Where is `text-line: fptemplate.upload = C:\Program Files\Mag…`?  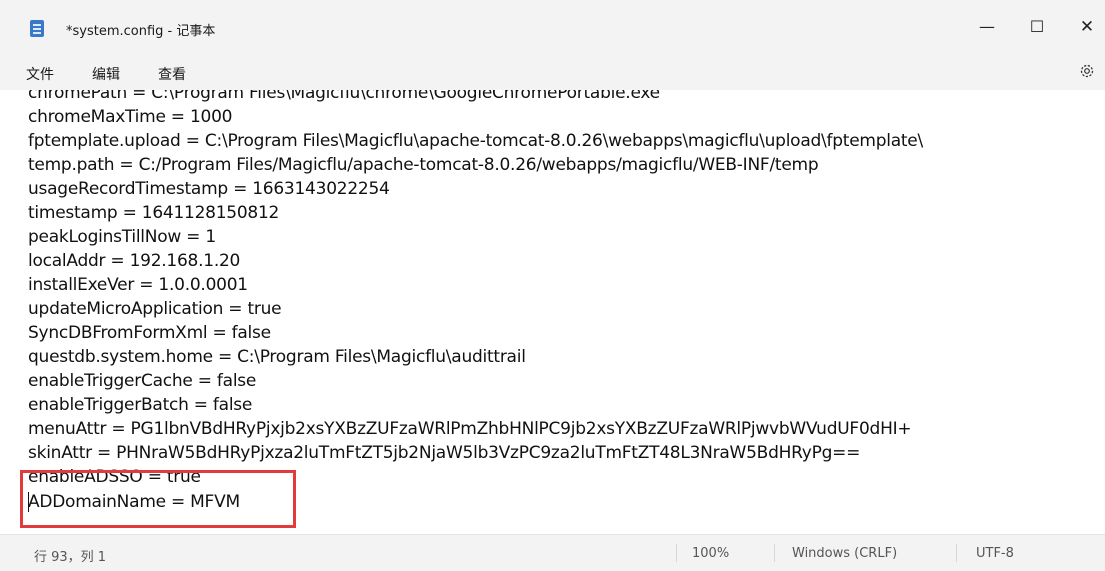 text-line: fptemplate.upload = C:\Program Files\Mag… is located at coordinates (475, 141).